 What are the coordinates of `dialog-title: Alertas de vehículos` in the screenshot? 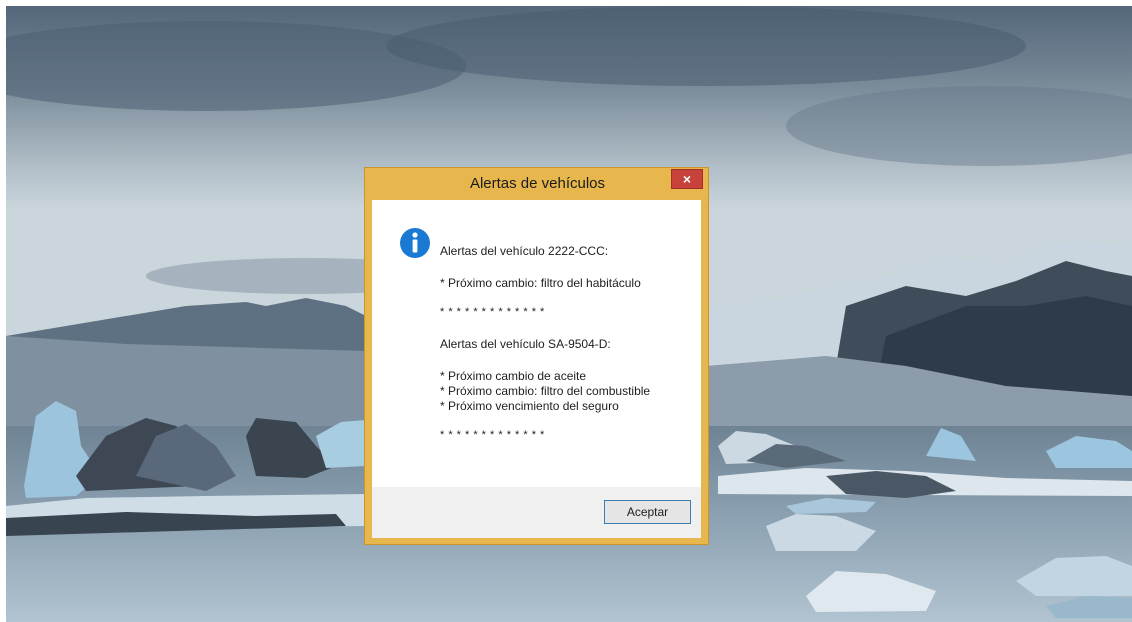 It's located at (537, 183).